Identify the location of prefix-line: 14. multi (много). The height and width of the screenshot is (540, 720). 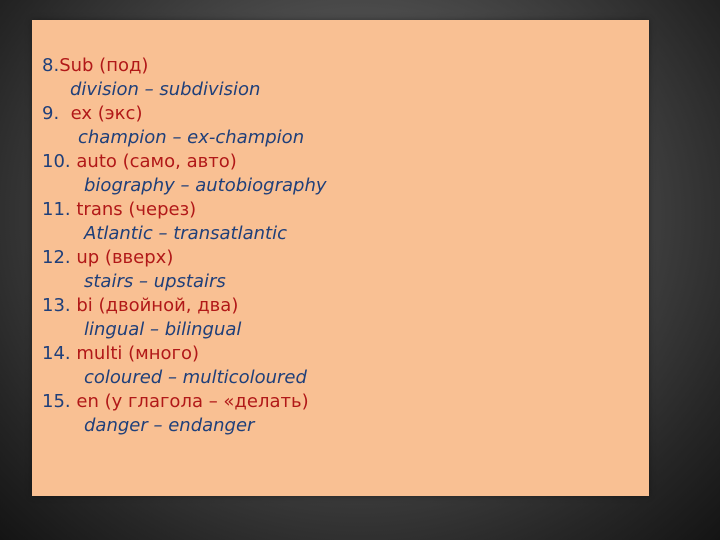
(184, 354).